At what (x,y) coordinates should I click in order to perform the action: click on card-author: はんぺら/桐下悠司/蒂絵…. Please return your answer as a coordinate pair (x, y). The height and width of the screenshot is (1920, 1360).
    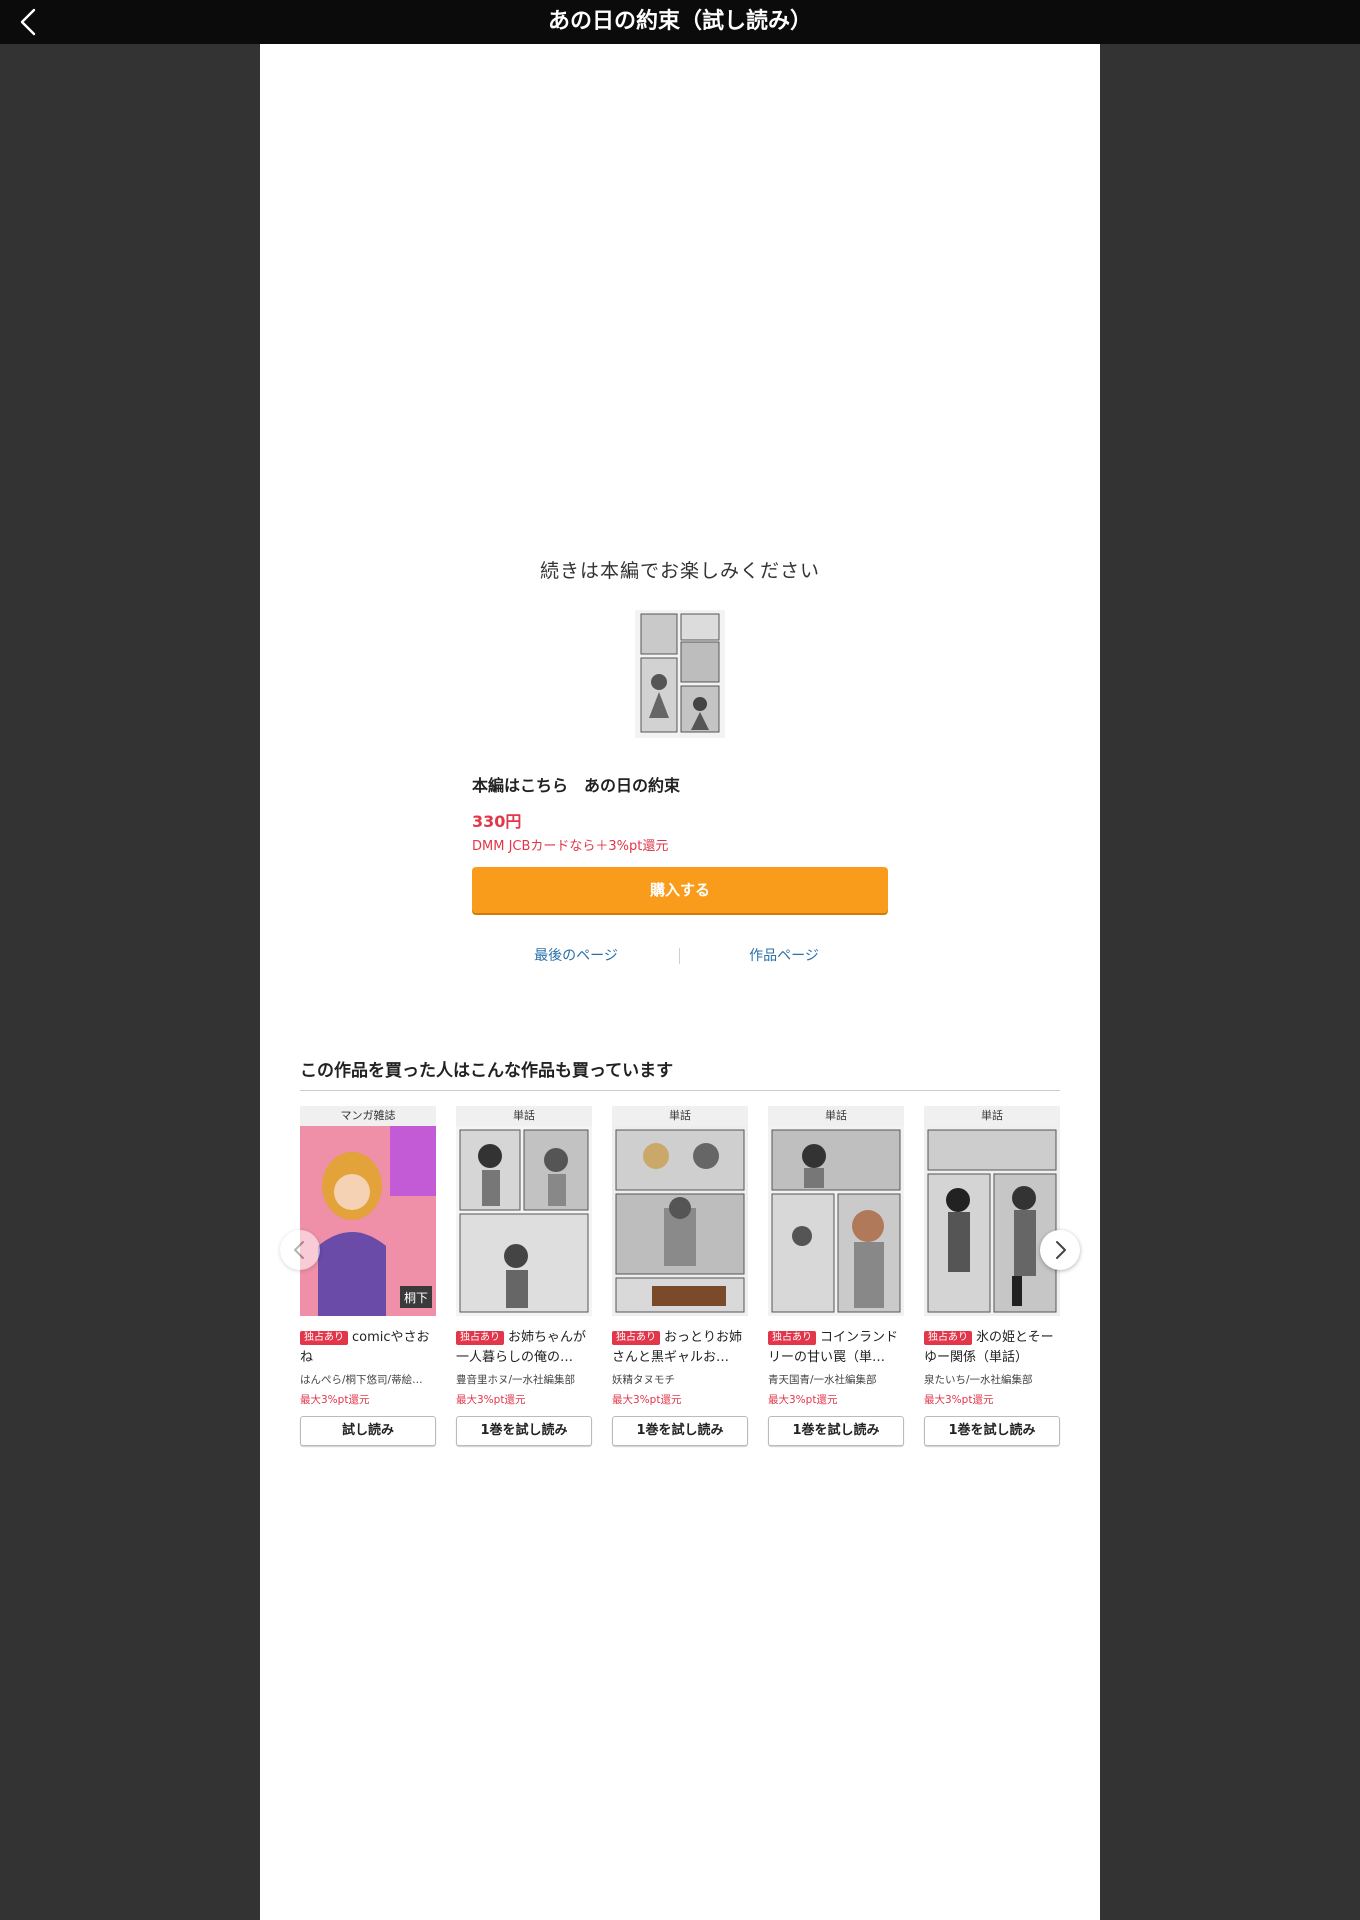
    Looking at the image, I should click on (361, 1380).